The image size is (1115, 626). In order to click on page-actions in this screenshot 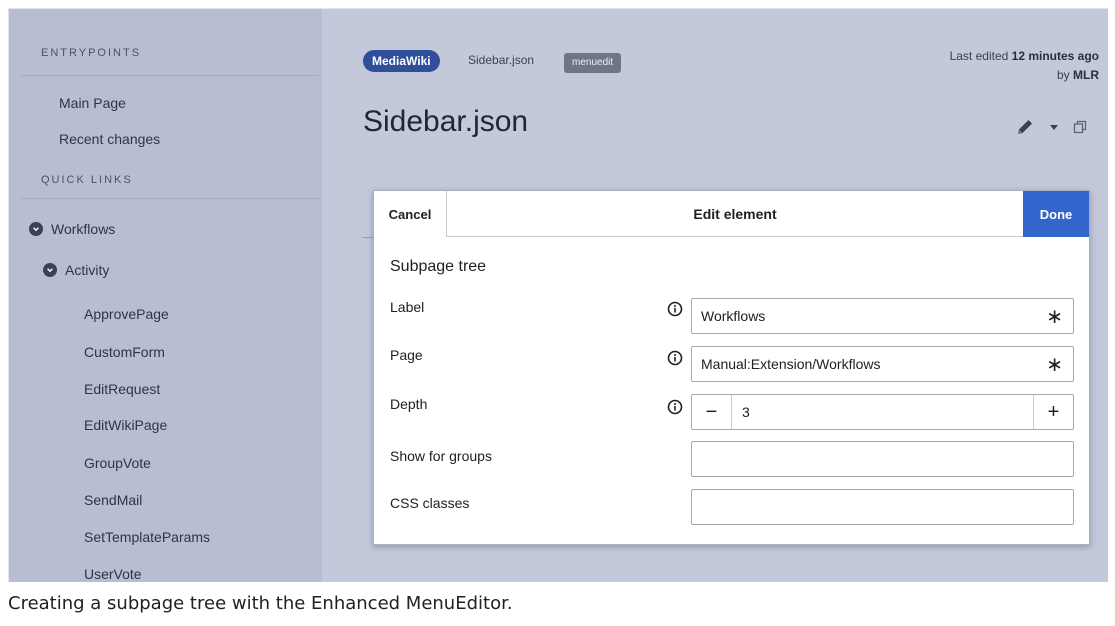, I will do `click(1051, 127)`.